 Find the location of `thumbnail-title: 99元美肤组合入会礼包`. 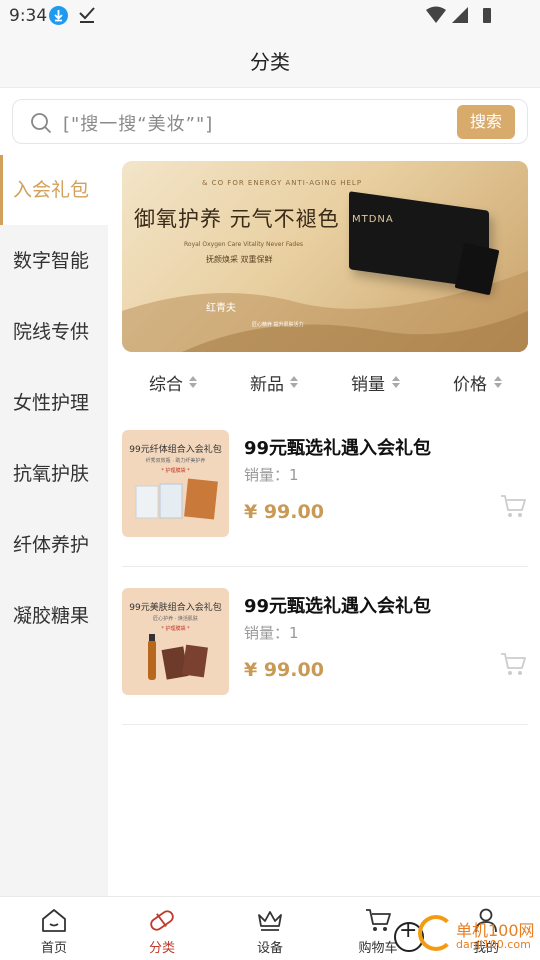

thumbnail-title: 99元美肤组合入会礼包 is located at coordinates (175, 608).